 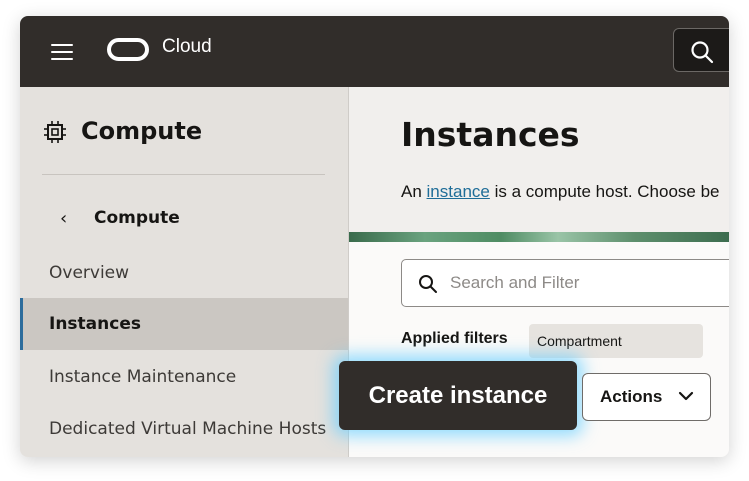 I want to click on actions-label: Actions, so click(x=631, y=396).